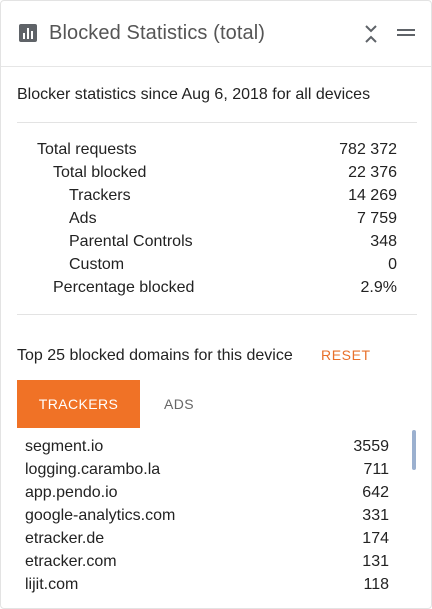 This screenshot has height=609, width=432. Describe the element at coordinates (392, 264) in the screenshot. I see `stat-value: 0` at that location.